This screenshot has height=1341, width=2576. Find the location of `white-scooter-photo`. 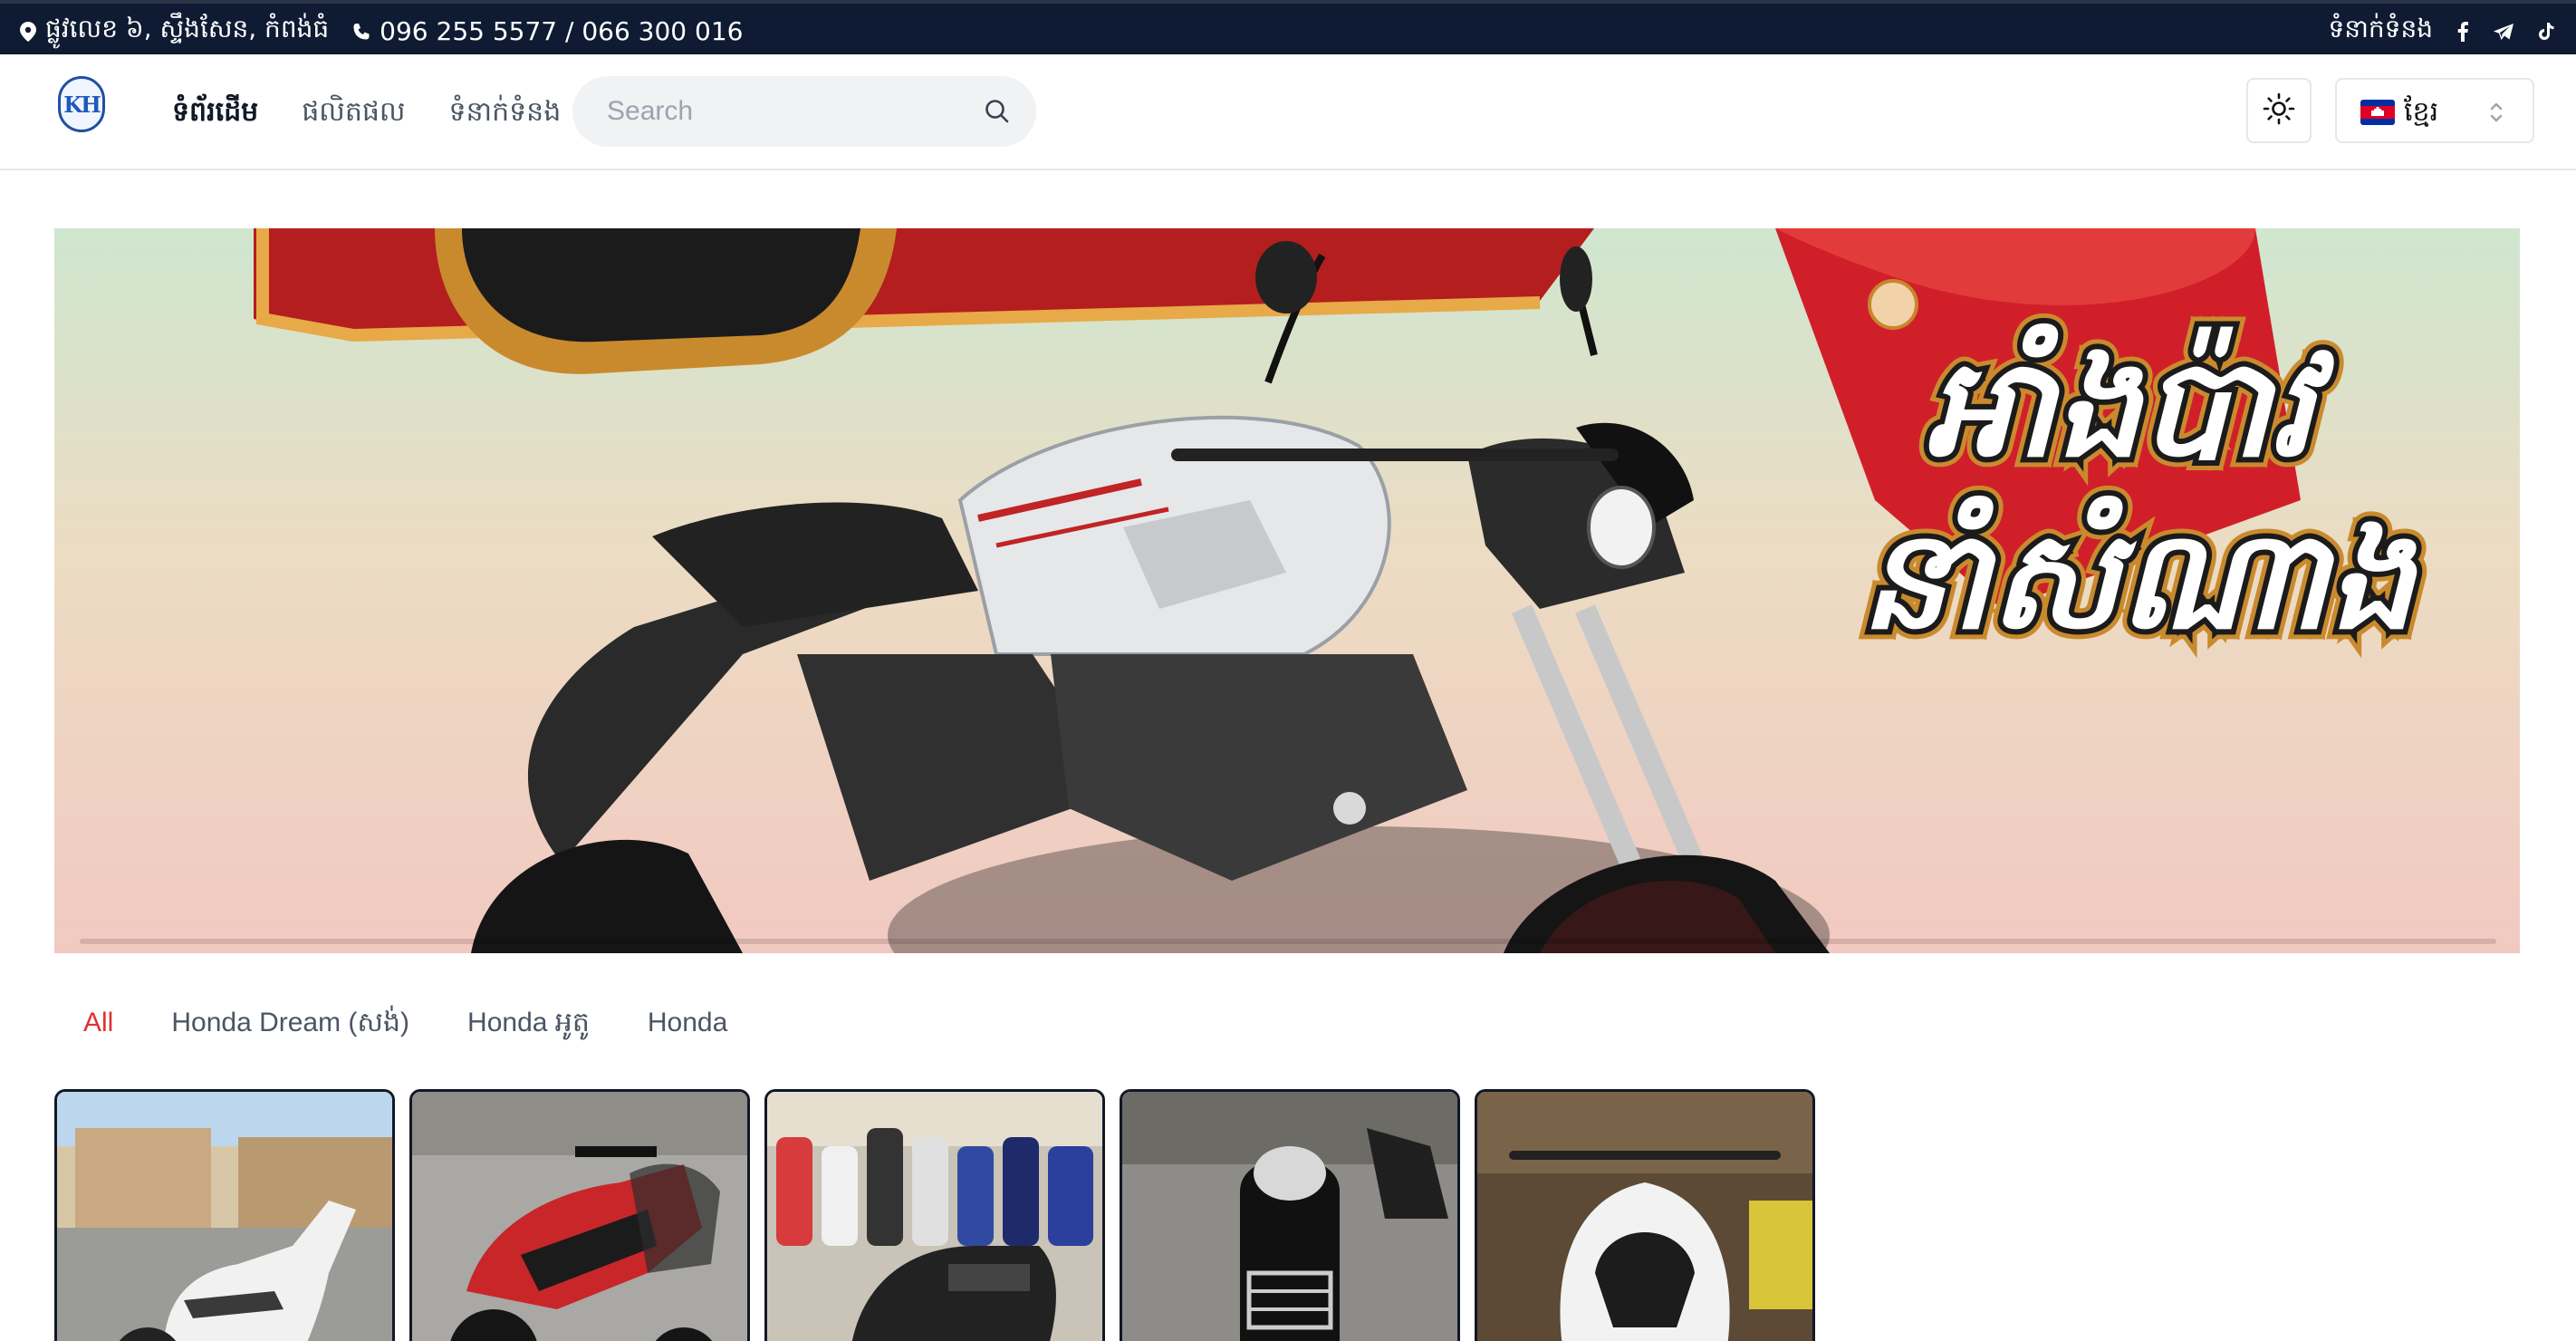

white-scooter-photo is located at coordinates (224, 1216).